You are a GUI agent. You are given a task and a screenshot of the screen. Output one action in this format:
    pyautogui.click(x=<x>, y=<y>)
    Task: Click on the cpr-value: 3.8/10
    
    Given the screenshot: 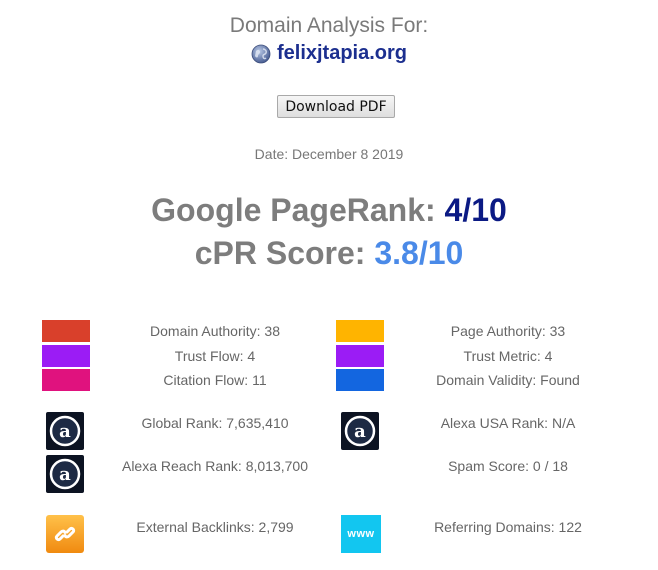 What is the action you would take?
    pyautogui.click(x=419, y=253)
    